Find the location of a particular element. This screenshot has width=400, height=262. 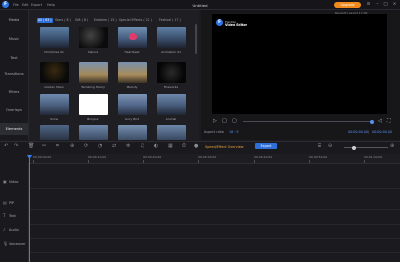

freeze-icon: ❄ is located at coordinates (128, 146).